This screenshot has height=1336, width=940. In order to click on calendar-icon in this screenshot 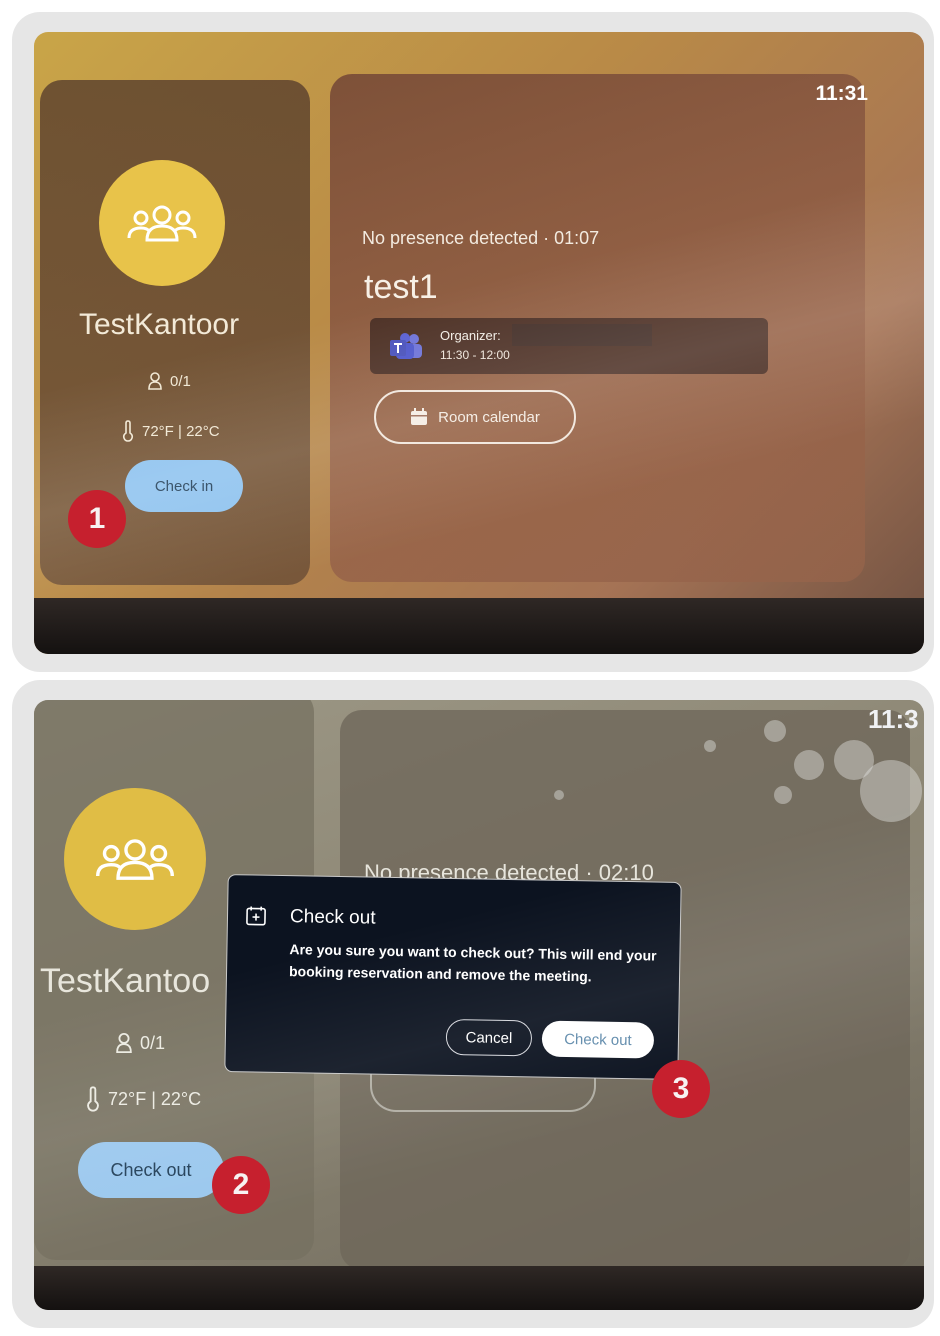, I will do `click(419, 416)`.